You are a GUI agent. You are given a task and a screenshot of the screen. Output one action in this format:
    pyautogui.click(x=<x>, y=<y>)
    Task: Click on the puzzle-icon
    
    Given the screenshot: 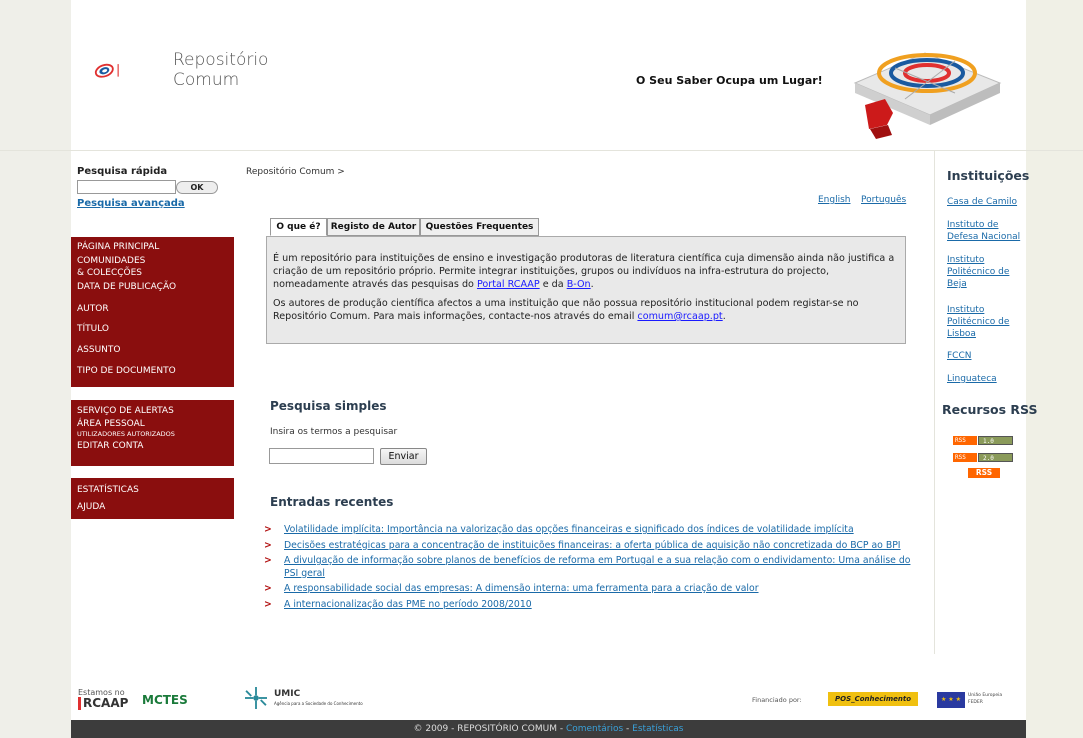 What is the action you would take?
    pyautogui.click(x=927, y=95)
    